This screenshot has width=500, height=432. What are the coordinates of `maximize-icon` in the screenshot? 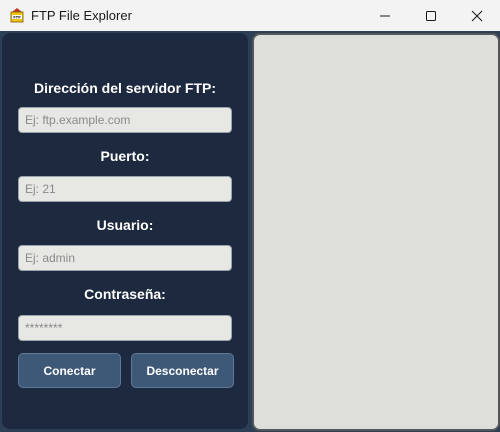 It's located at (431, 15).